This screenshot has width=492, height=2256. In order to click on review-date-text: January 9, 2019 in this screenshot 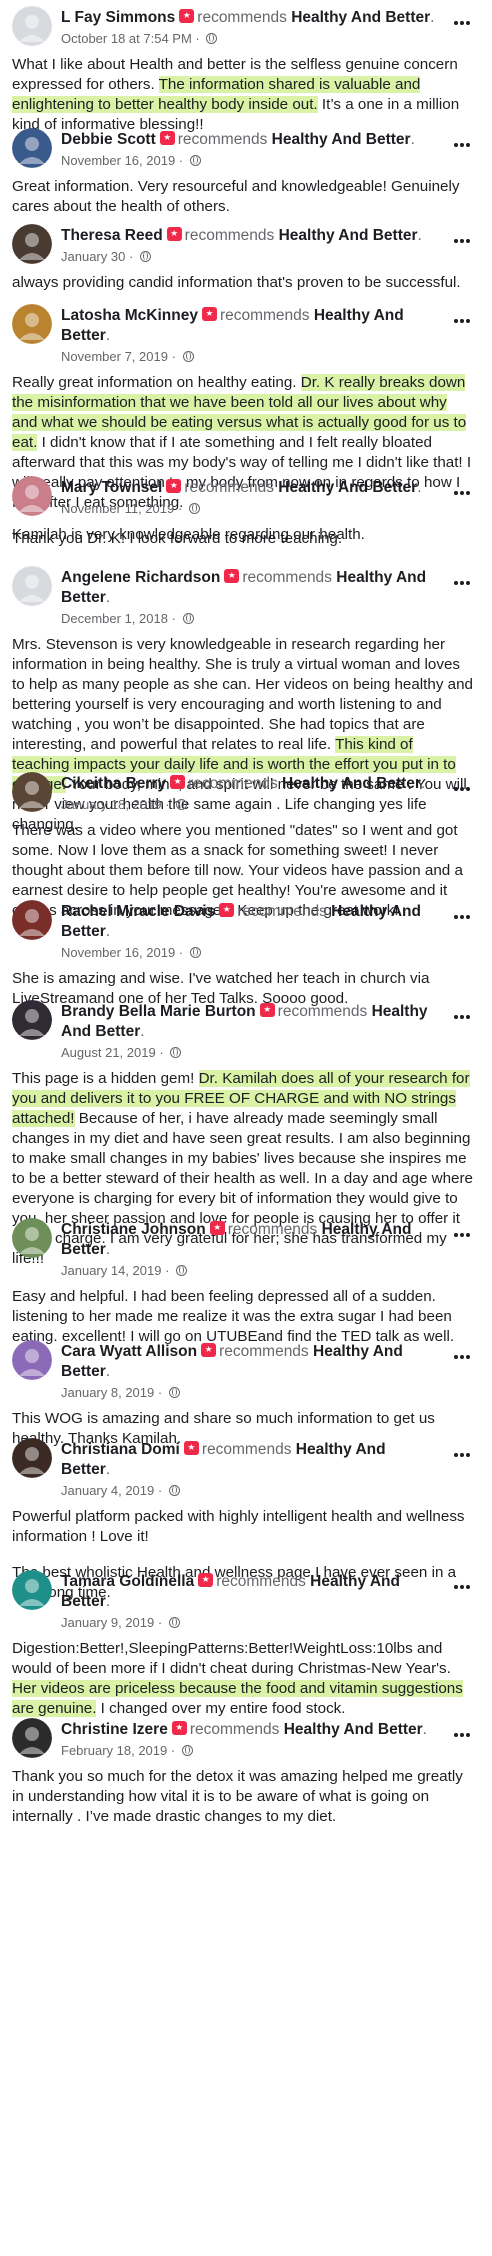, I will do `click(107, 1622)`.